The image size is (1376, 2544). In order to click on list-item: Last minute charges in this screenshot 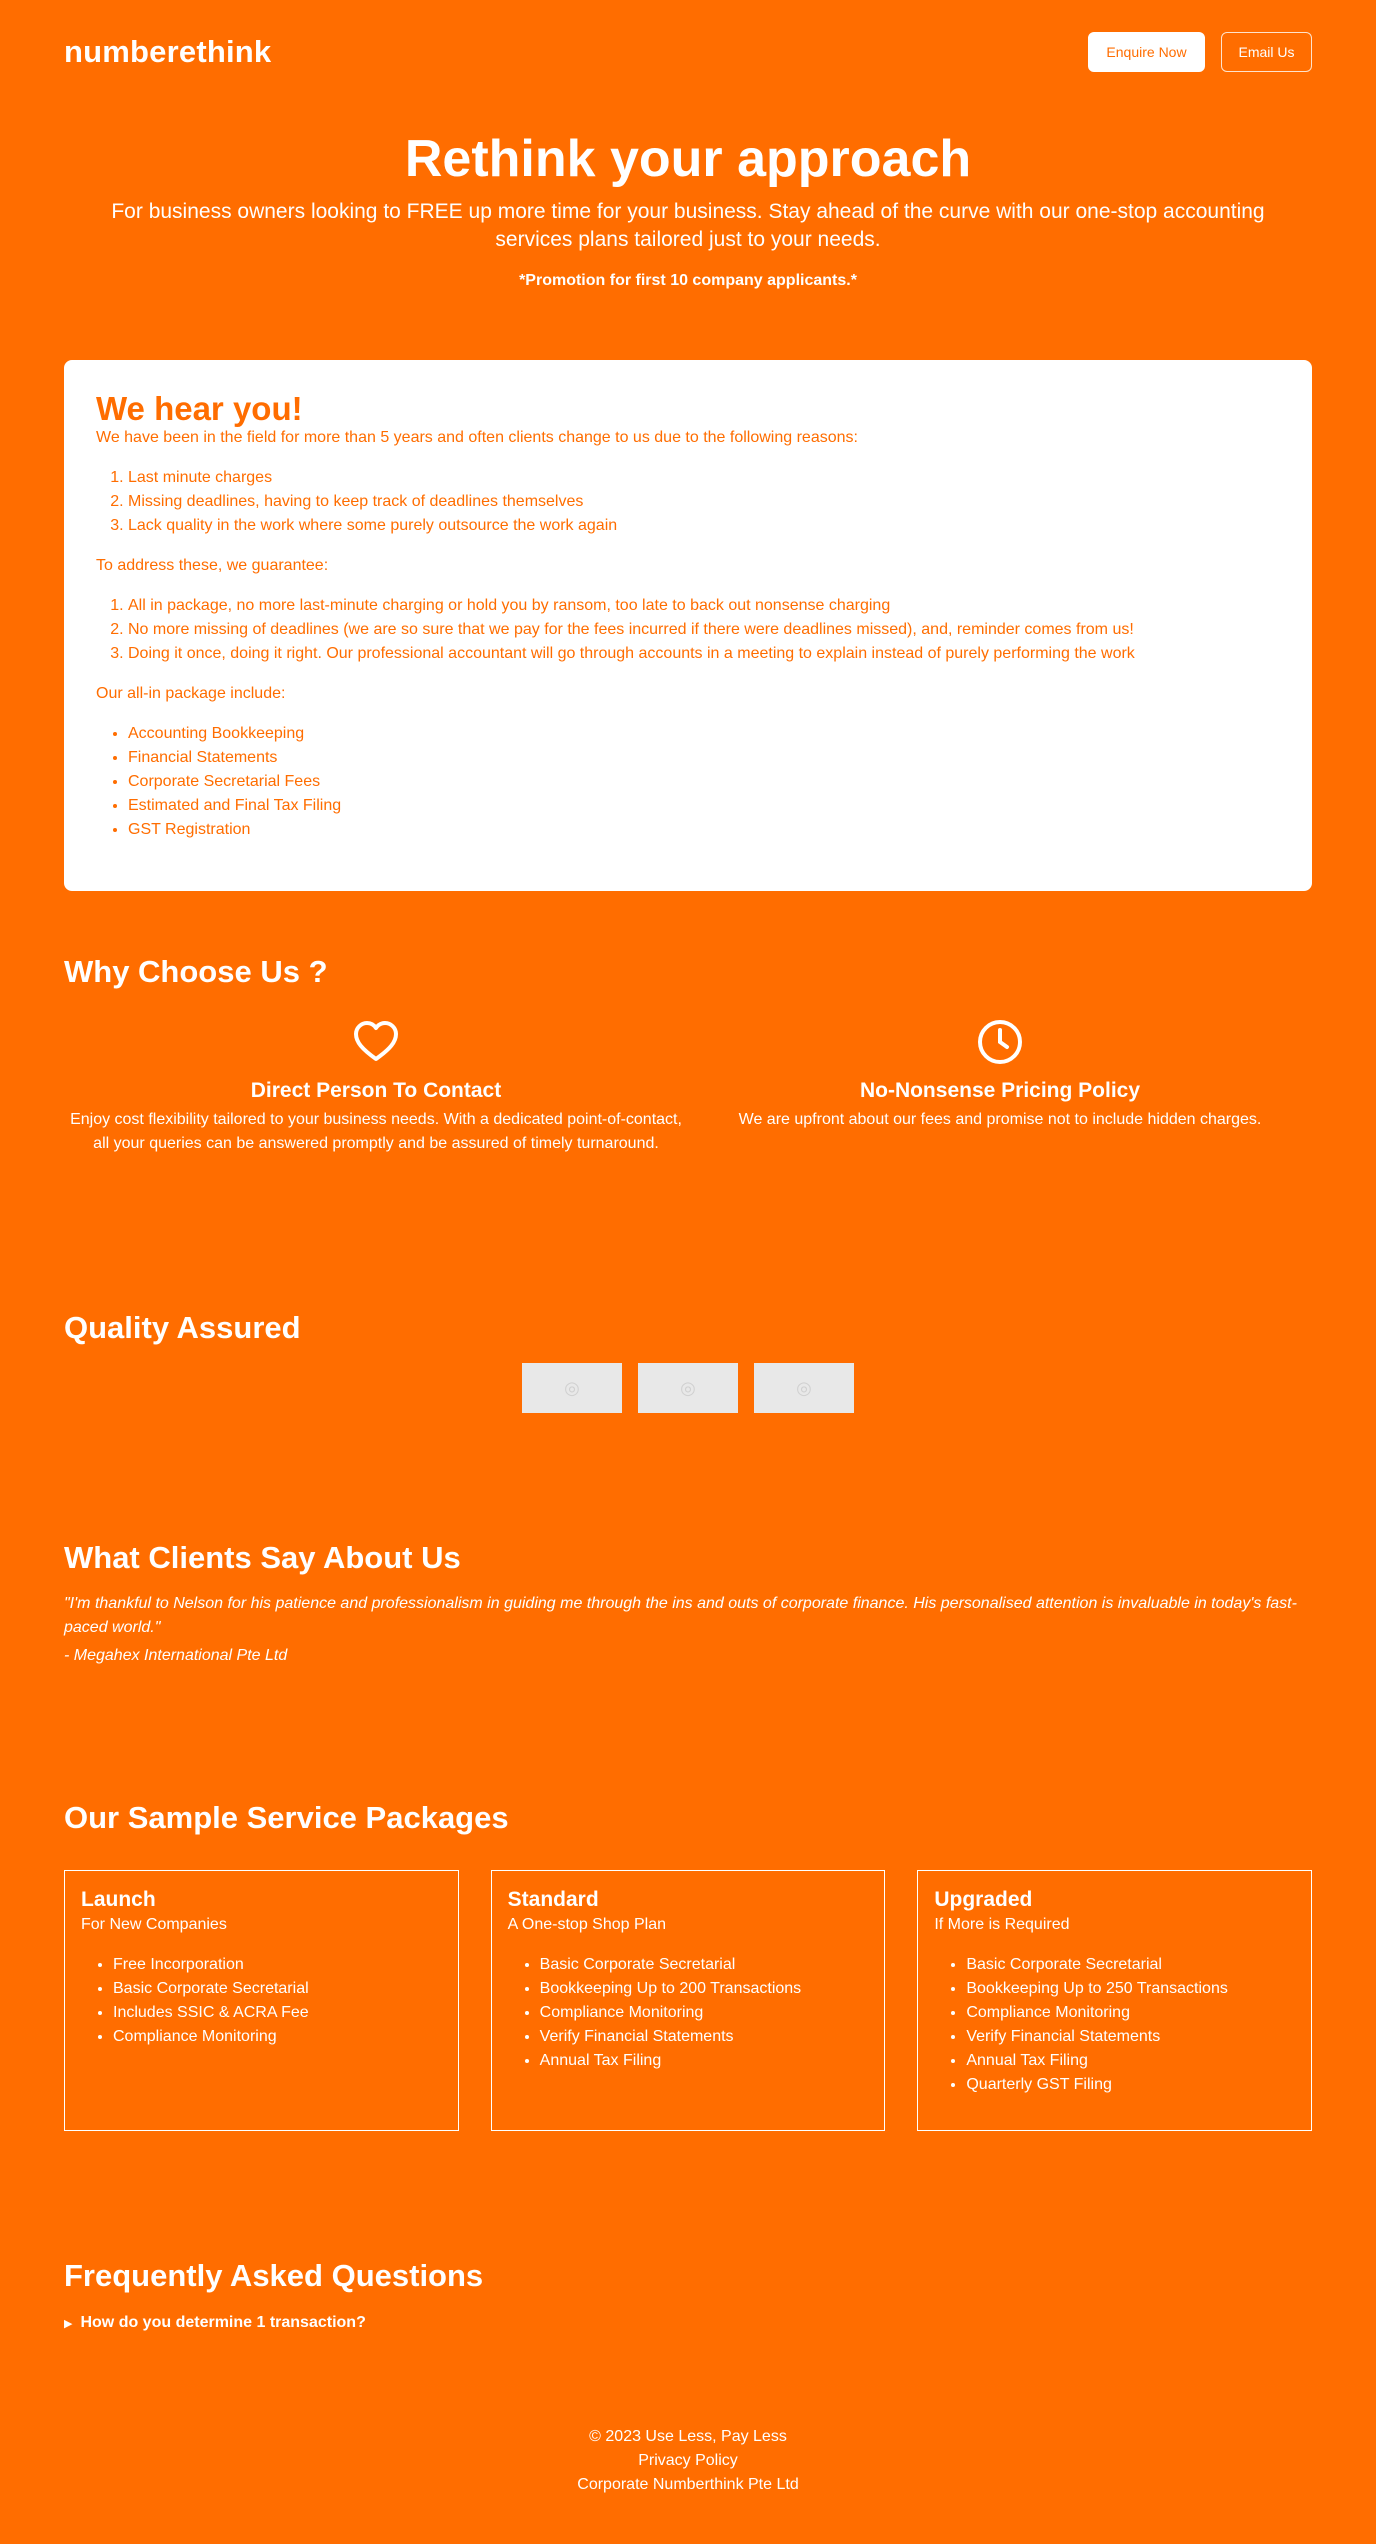, I will do `click(704, 478)`.